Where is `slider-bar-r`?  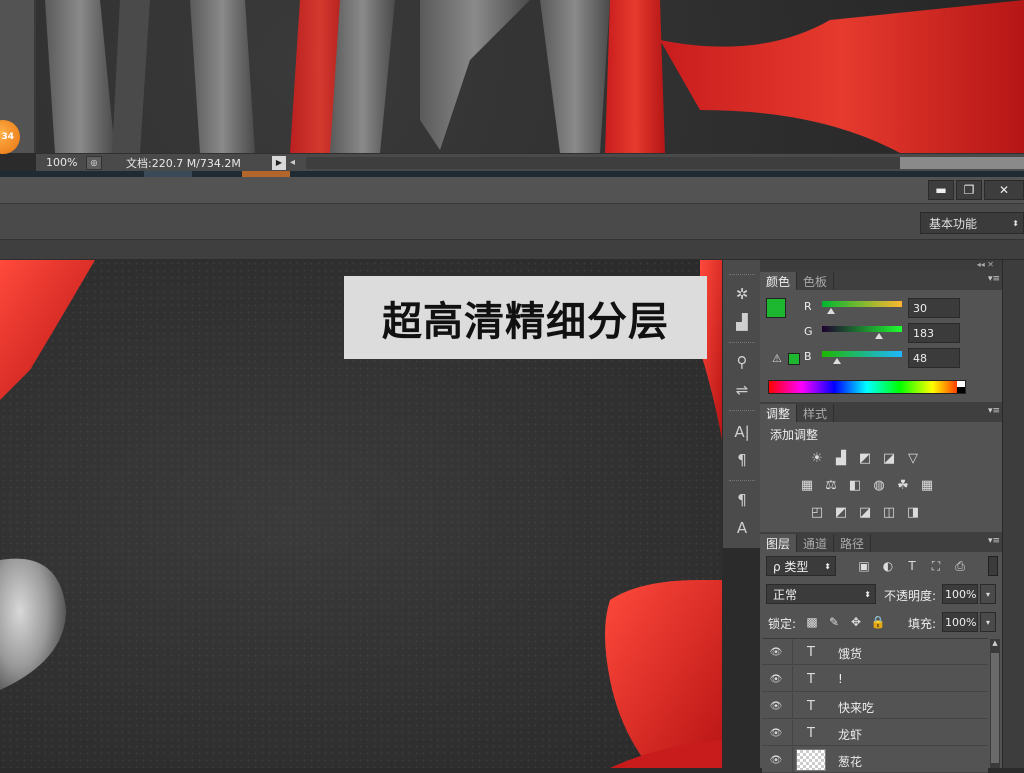
slider-bar-r is located at coordinates (862, 304).